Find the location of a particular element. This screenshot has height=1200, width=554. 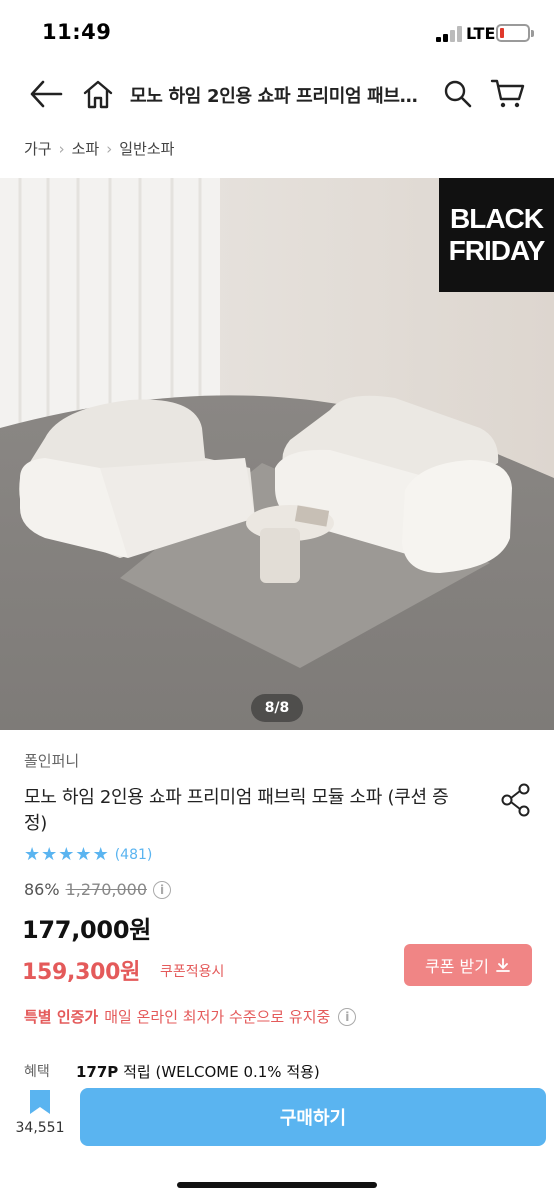

benefit-text: 177P 적립 (WELCOME 0.1% 적용) is located at coordinates (198, 1071).